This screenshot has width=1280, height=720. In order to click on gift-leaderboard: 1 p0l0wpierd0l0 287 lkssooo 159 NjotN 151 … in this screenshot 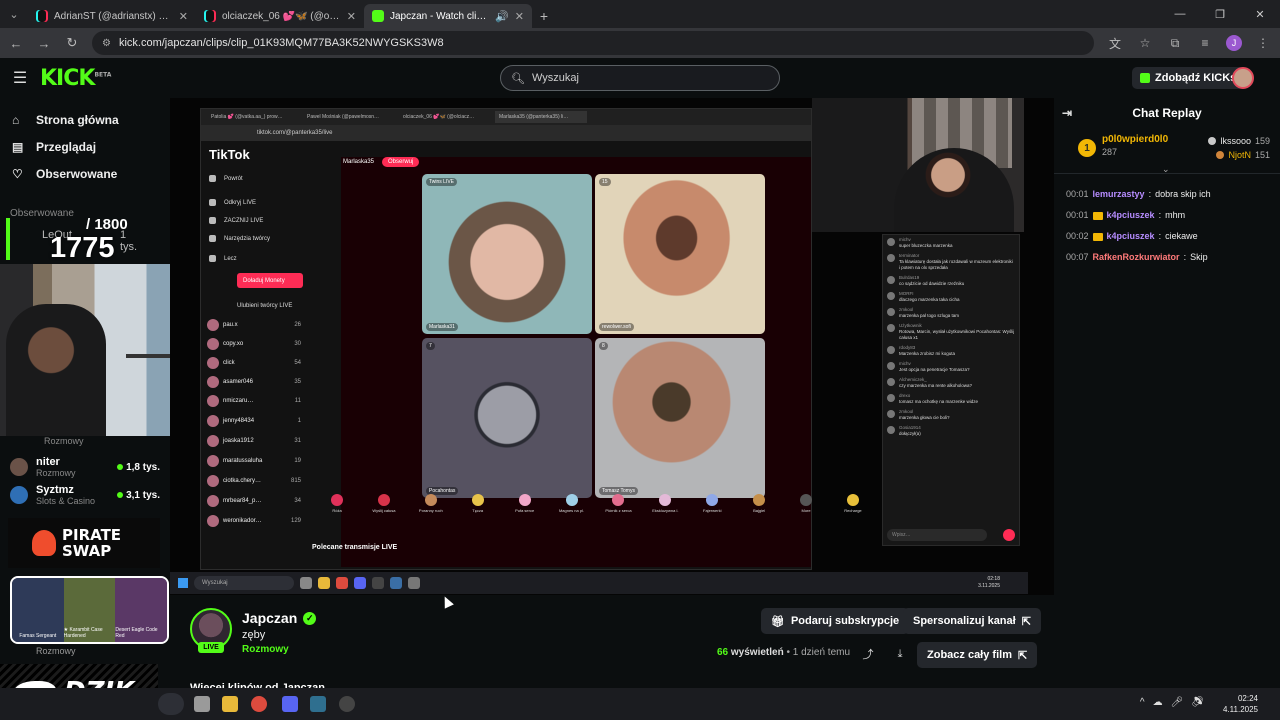, I will do `click(1167, 151)`.